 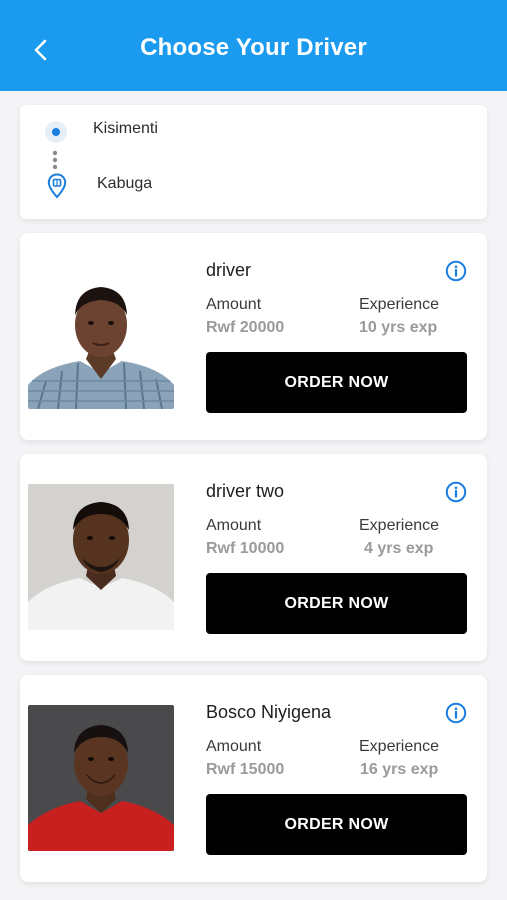 What do you see at coordinates (245, 327) in the screenshot?
I see `amount-value: Rwf 20000` at bounding box center [245, 327].